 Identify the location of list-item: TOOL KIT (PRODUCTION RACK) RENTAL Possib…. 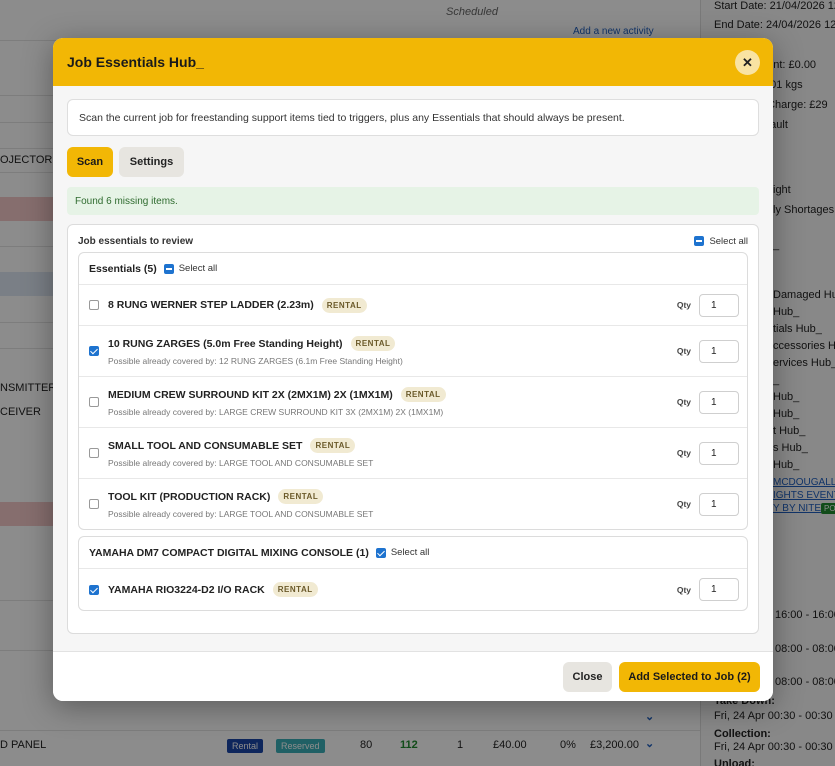
(413, 503).